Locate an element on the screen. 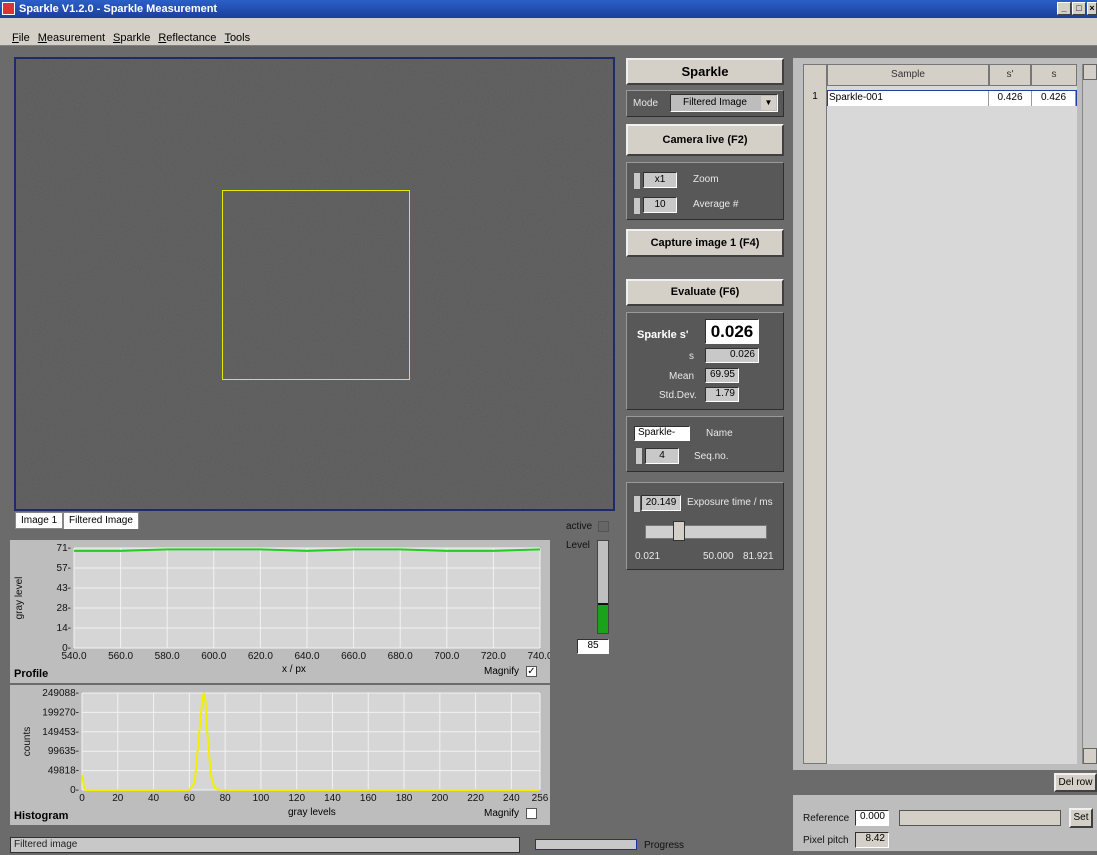 Image resolution: width=1097 pixels, height=855 pixels. histogram-x-tick-label: 100 is located at coordinates (261, 798).